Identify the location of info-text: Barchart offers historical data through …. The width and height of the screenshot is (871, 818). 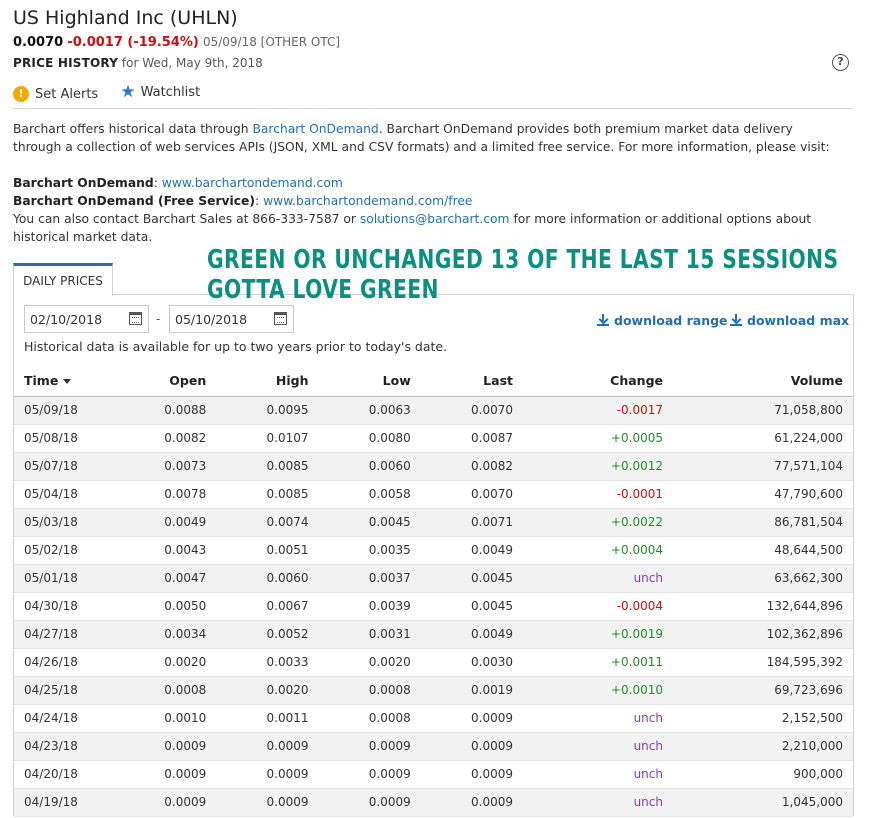
(430, 183).